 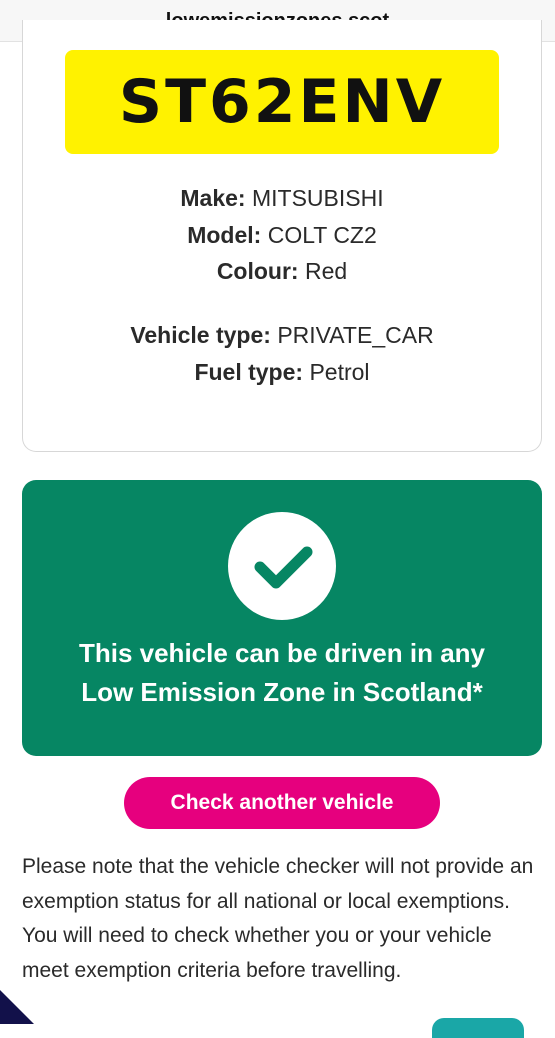 I want to click on make-value: MITSUBISHI, so click(x=317, y=198).